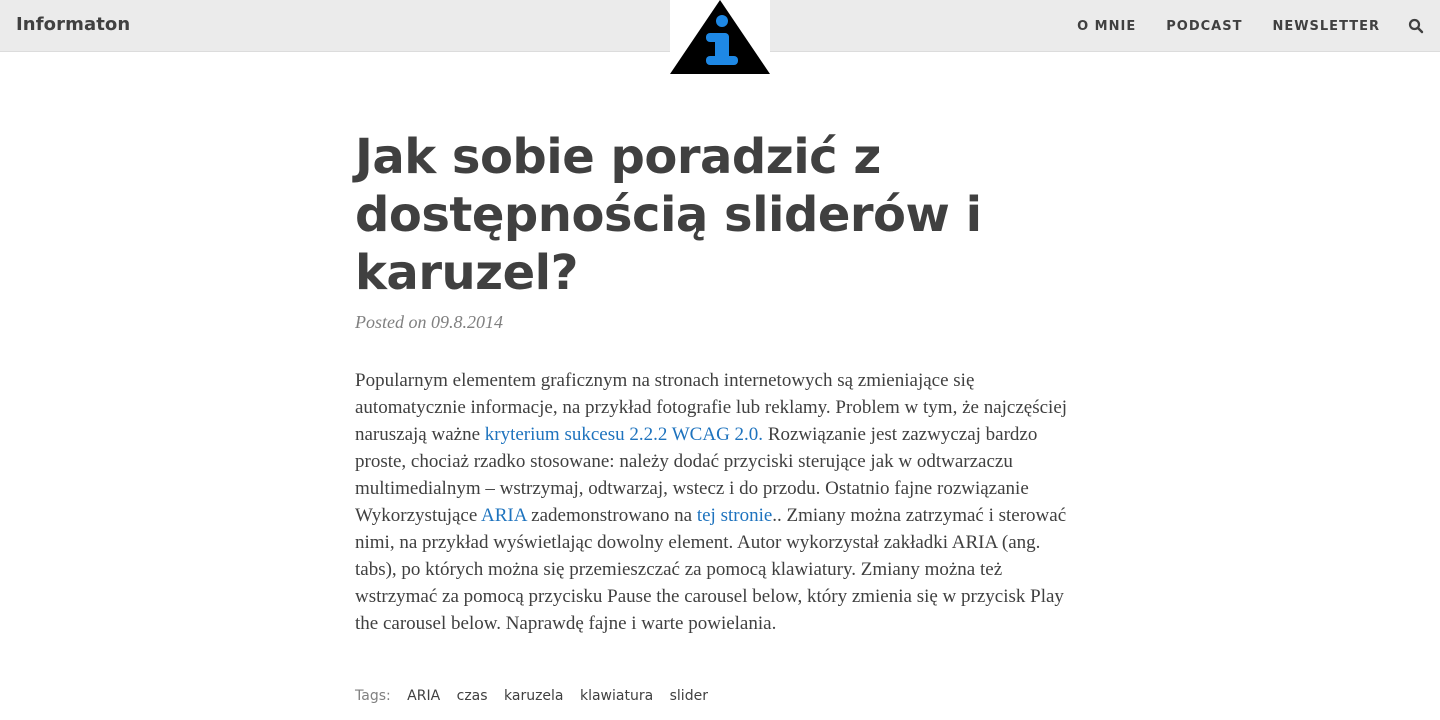  I want to click on post-date: Posted on 09.8.2014, so click(429, 322).